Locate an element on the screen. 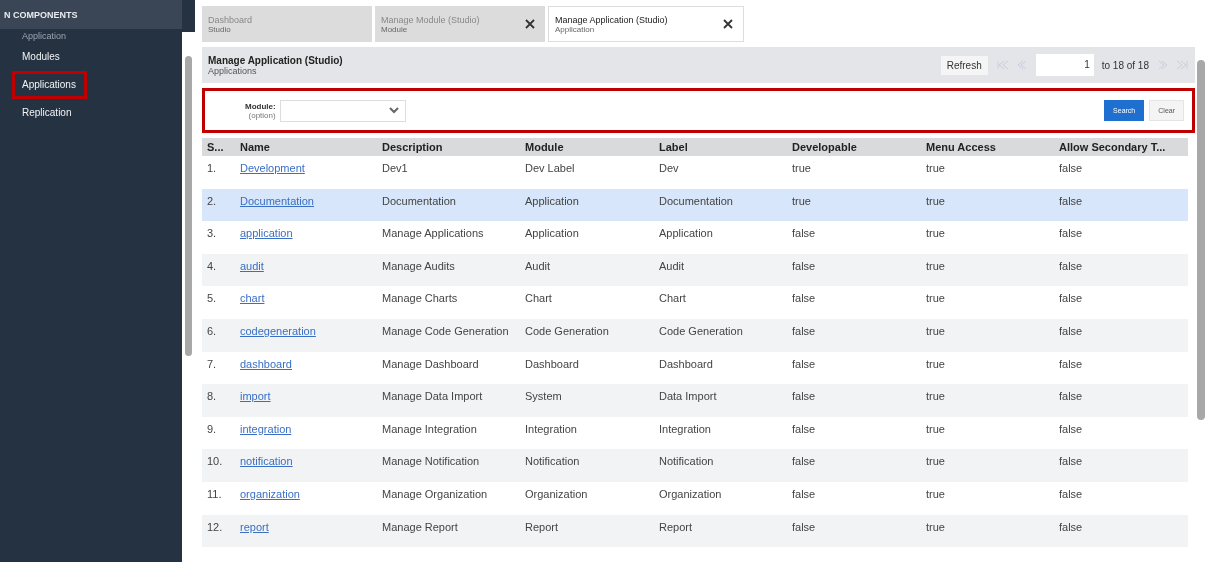 This screenshot has width=1207, height=562. table-cell: Manage Dashboard is located at coordinates (430, 363).